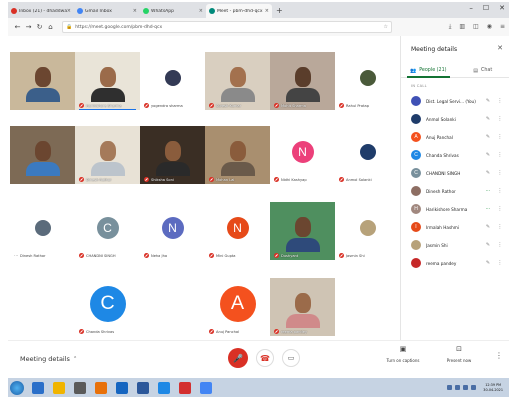 Image resolution: width=509 pixels, height=397 pixels. What do you see at coordinates (107, 307) in the screenshot?
I see `participant-tile: C Chanda Shrivas` at bounding box center [107, 307].